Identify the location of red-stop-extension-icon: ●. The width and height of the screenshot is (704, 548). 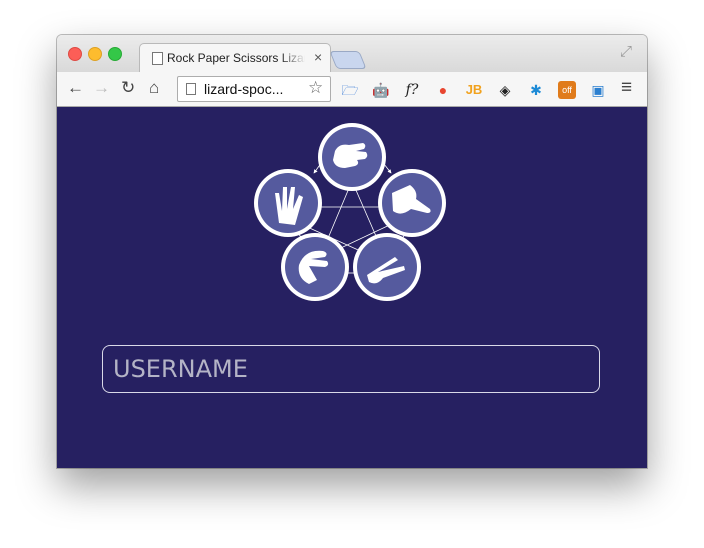
(443, 90).